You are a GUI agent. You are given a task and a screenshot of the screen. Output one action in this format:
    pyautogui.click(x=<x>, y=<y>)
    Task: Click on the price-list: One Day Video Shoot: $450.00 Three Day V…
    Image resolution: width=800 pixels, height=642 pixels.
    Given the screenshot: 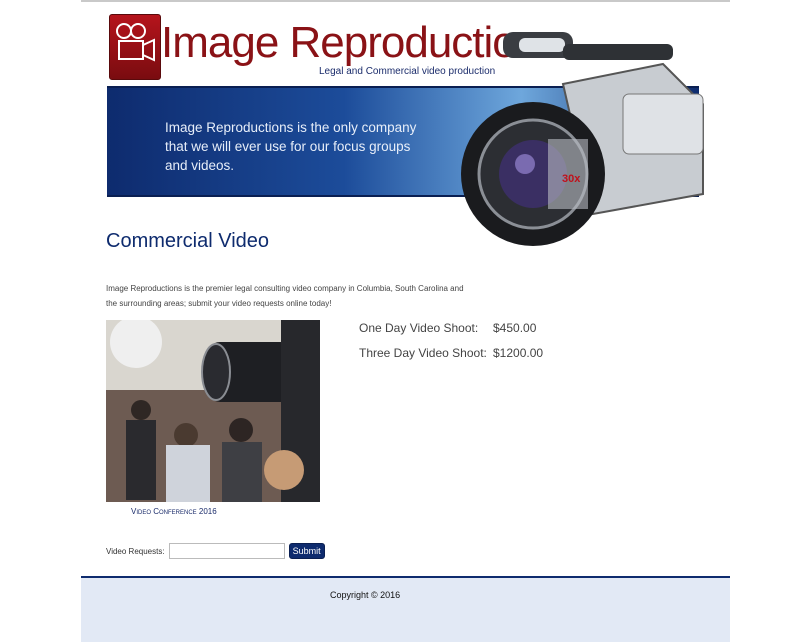 What is the action you would take?
    pyautogui.click(x=451, y=346)
    